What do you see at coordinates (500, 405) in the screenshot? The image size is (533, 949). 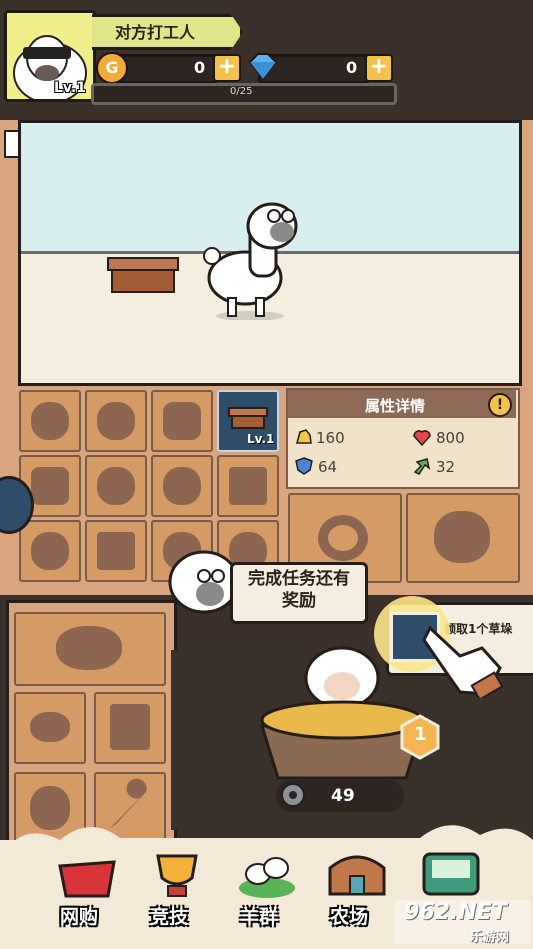 I see `info-icon: !` at bounding box center [500, 405].